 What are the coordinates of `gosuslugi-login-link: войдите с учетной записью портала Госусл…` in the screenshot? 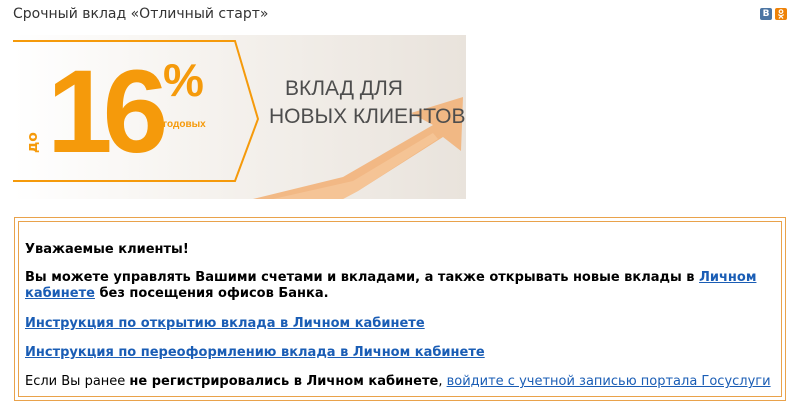 It's located at (609, 381).